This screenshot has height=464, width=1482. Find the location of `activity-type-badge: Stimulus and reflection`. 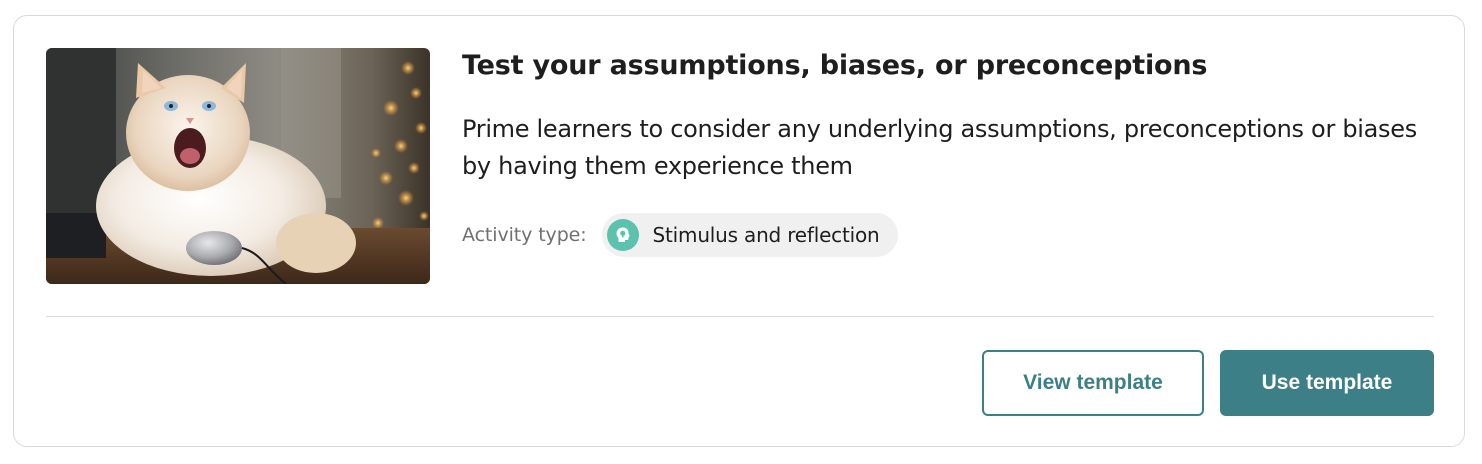

activity-type-badge: Stimulus and reflection is located at coordinates (749, 235).